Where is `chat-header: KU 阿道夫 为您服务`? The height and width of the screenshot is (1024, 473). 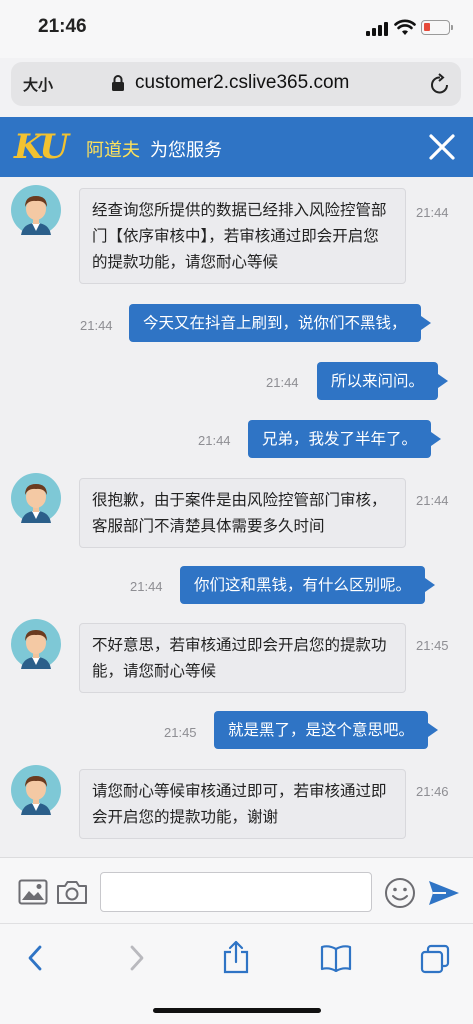 chat-header: KU 阿道夫 为您服务 is located at coordinates (236, 147).